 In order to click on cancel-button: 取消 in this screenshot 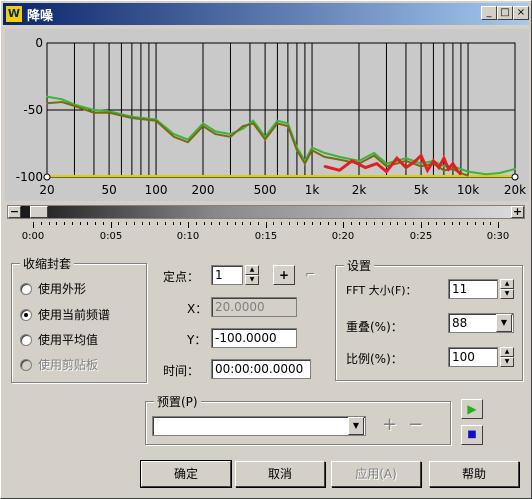, I will do `click(280, 474)`.